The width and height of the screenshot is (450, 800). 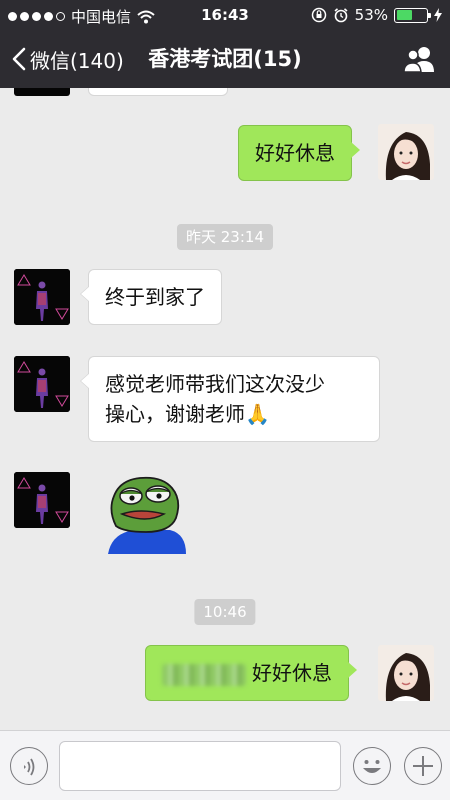 I want to click on battery-icon, so click(x=412, y=15).